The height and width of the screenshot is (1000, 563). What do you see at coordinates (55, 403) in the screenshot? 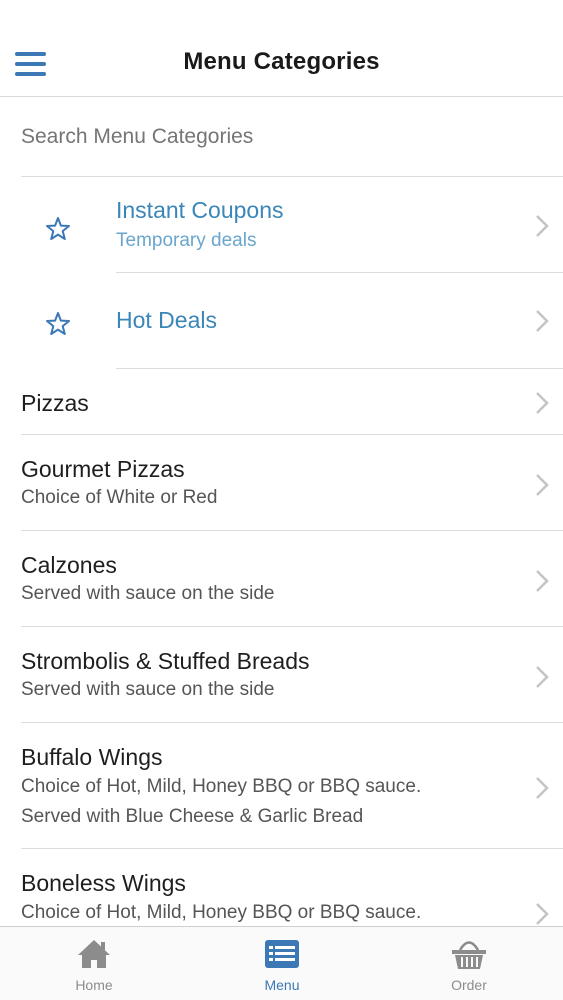
I see `list-item-title: Pizzas` at bounding box center [55, 403].